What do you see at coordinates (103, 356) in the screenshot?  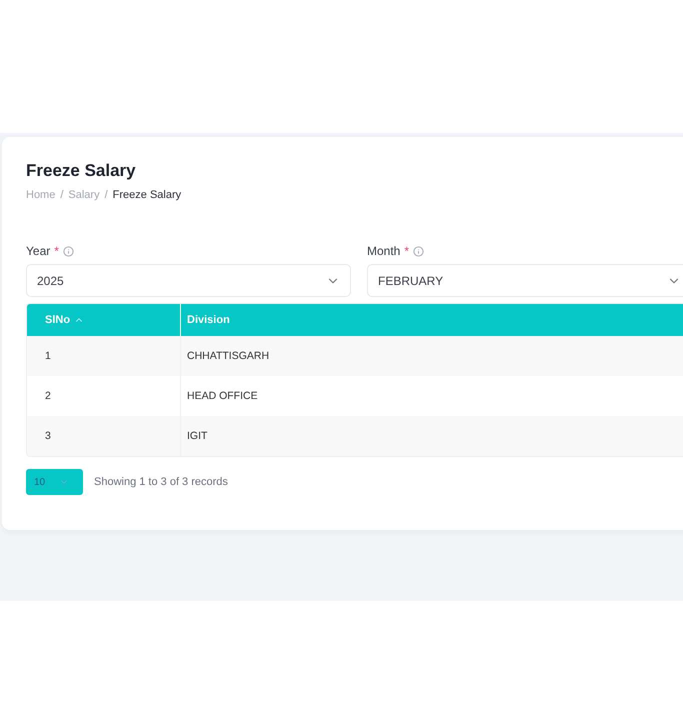 I see `table-cell: 1` at bounding box center [103, 356].